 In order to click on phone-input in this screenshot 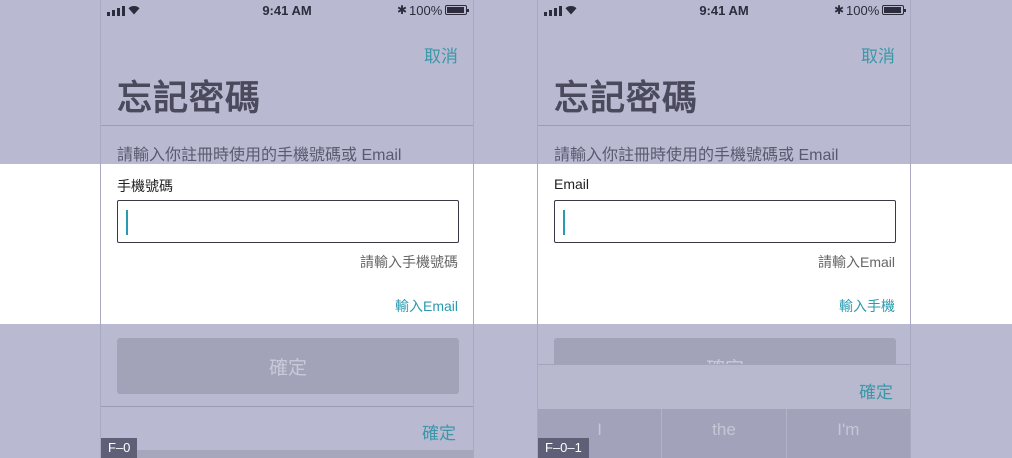, I will do `click(288, 221)`.